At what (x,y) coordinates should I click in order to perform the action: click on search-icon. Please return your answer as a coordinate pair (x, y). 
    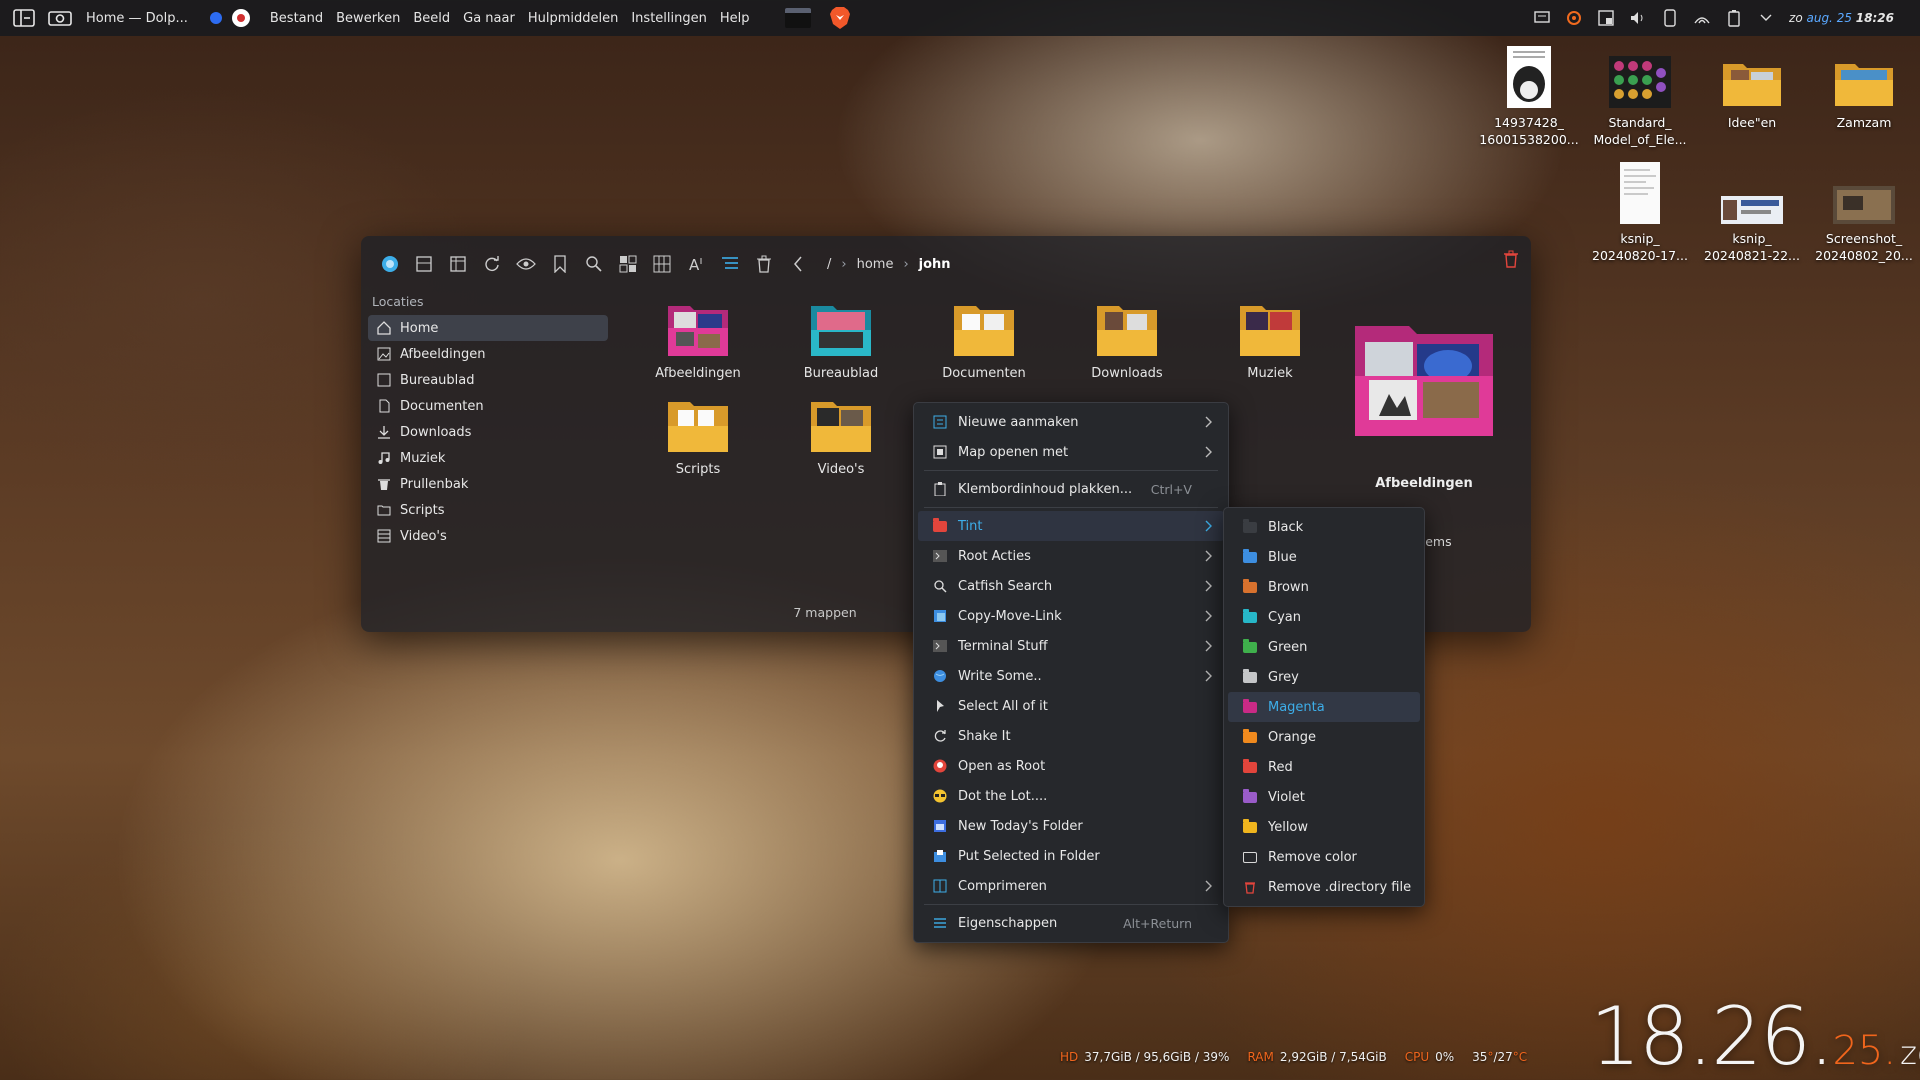
    Looking at the image, I should click on (594, 264).